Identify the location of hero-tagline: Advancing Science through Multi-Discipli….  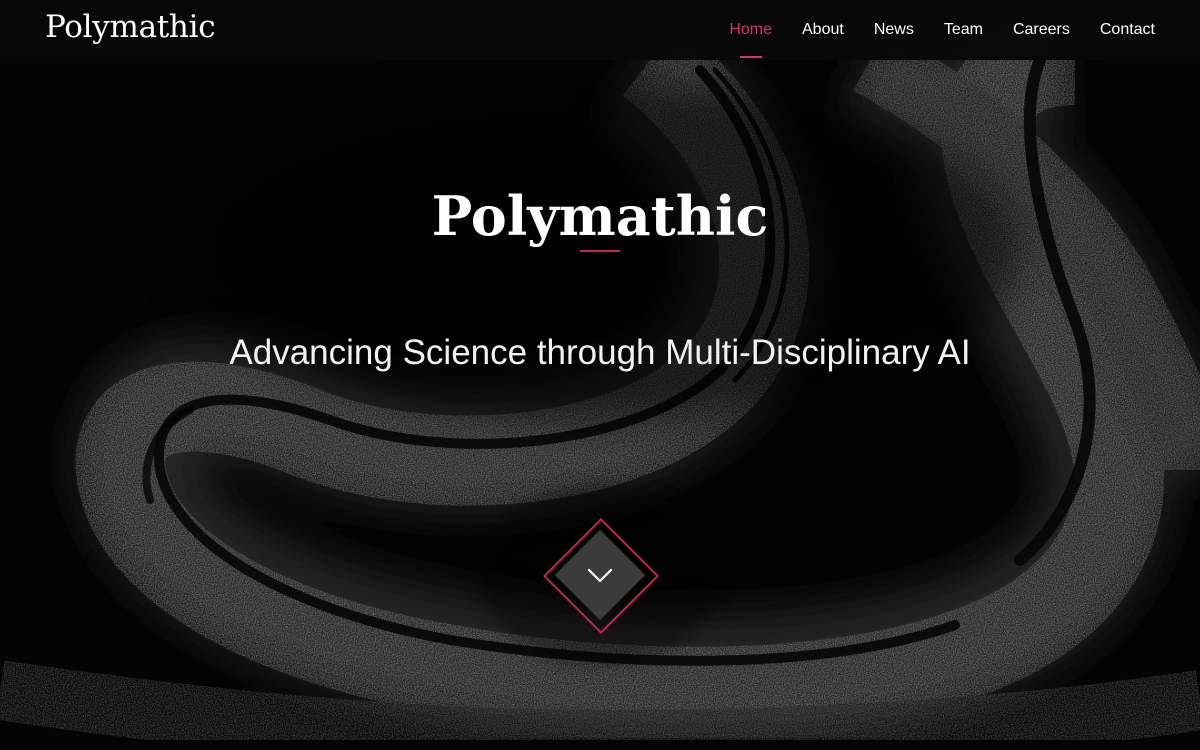
(600, 352).